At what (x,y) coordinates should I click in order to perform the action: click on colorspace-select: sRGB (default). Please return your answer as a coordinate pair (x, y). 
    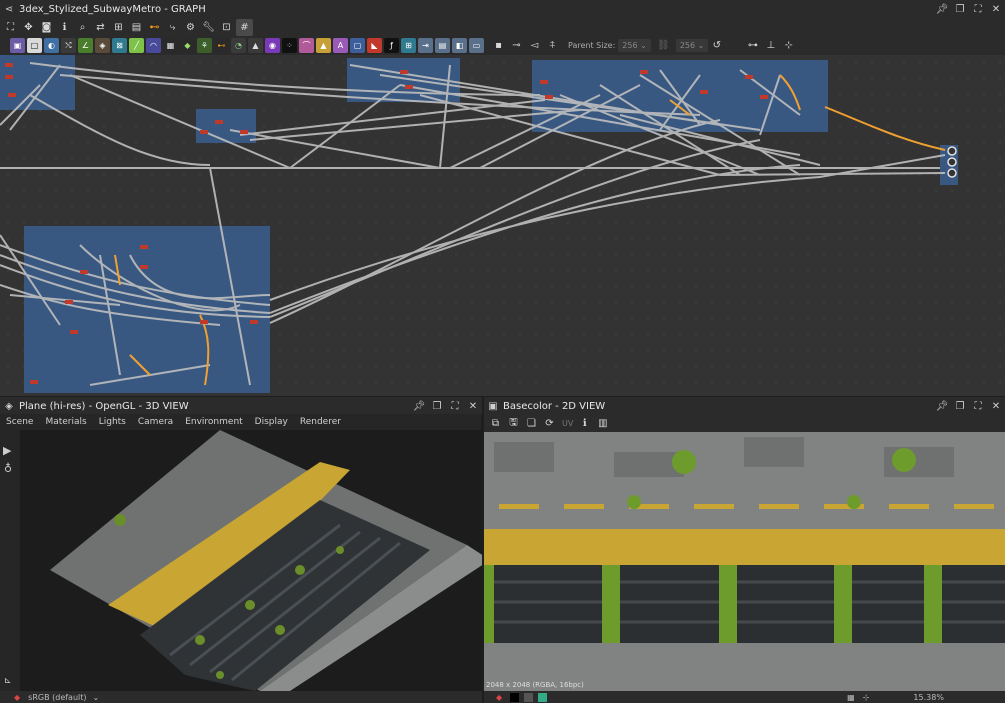
    Looking at the image, I should click on (57, 697).